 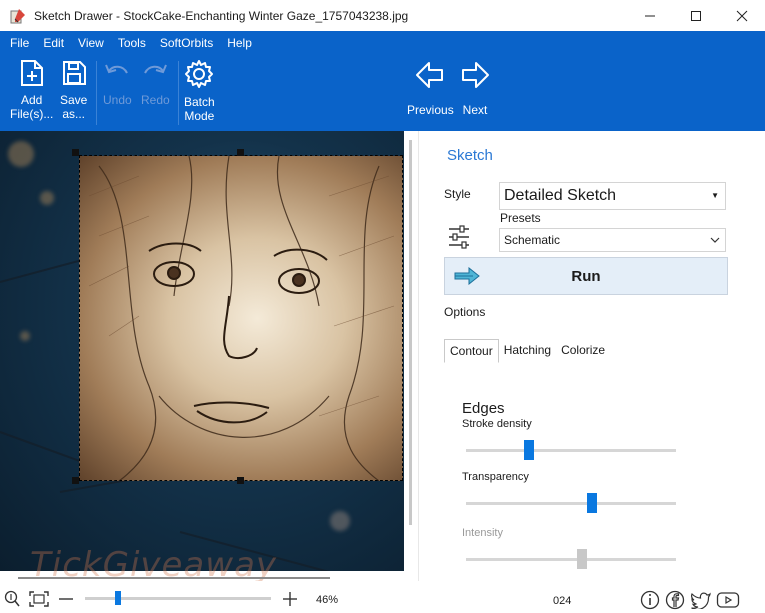 What do you see at coordinates (715, 240) in the screenshot?
I see `chevron-down-icon` at bounding box center [715, 240].